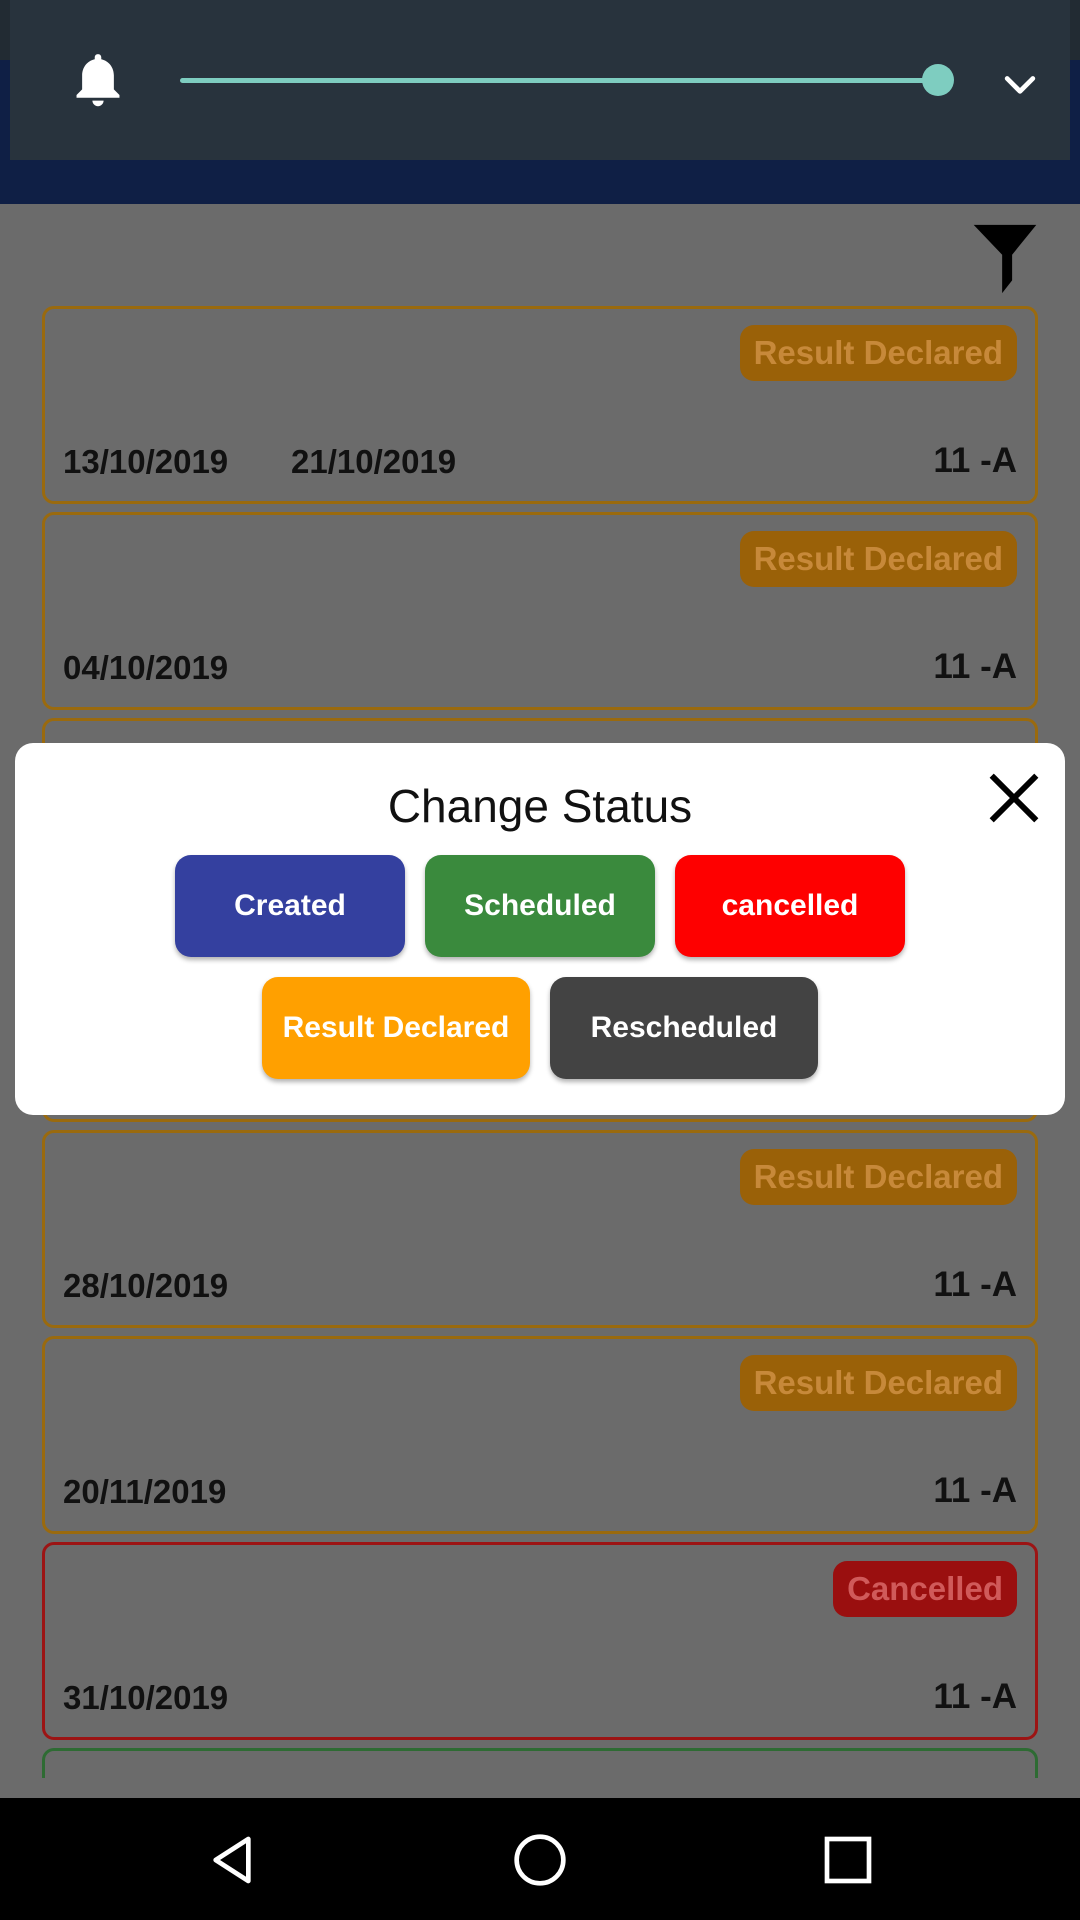  Describe the element at coordinates (98, 81) in the screenshot. I see `bell-icon` at that location.